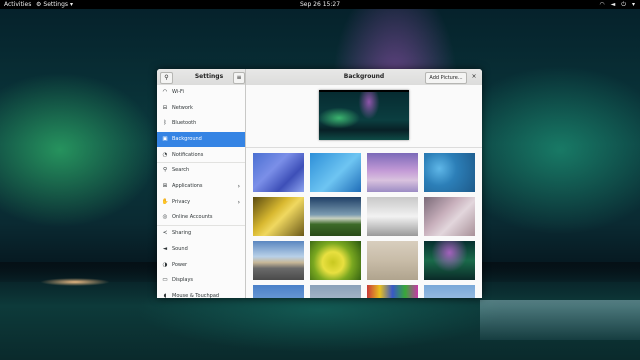  What do you see at coordinates (449, 291) in the screenshot?
I see `wallpaper-thumbnail-light-sky` at bounding box center [449, 291].